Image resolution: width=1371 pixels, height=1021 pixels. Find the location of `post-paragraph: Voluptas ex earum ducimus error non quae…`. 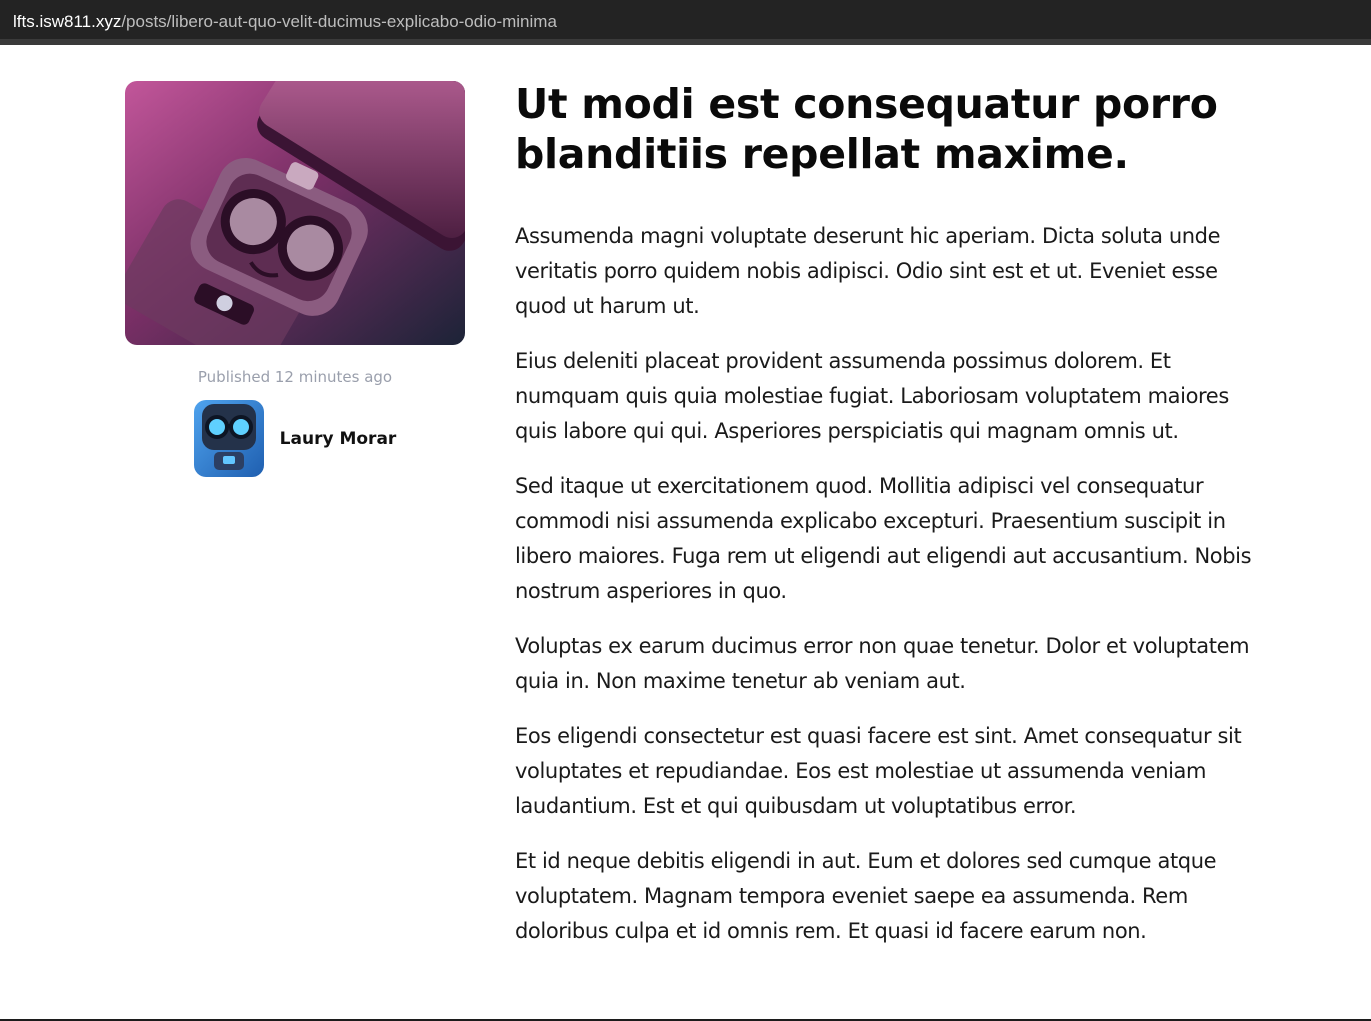

post-paragraph: Voluptas ex earum ducimus error non quae… is located at coordinates (882, 663).